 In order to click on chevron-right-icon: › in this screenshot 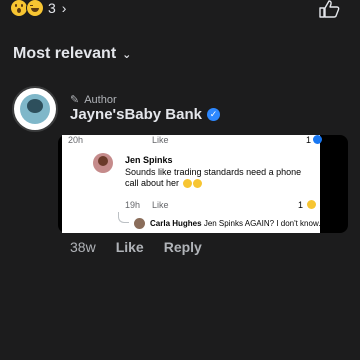, I will do `click(64, 8)`.